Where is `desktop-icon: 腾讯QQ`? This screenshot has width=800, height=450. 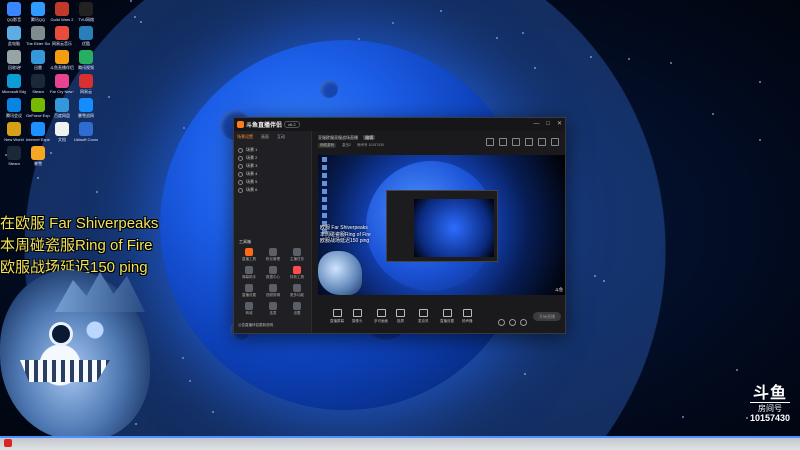 desktop-icon: 腾讯QQ is located at coordinates (38, 12).